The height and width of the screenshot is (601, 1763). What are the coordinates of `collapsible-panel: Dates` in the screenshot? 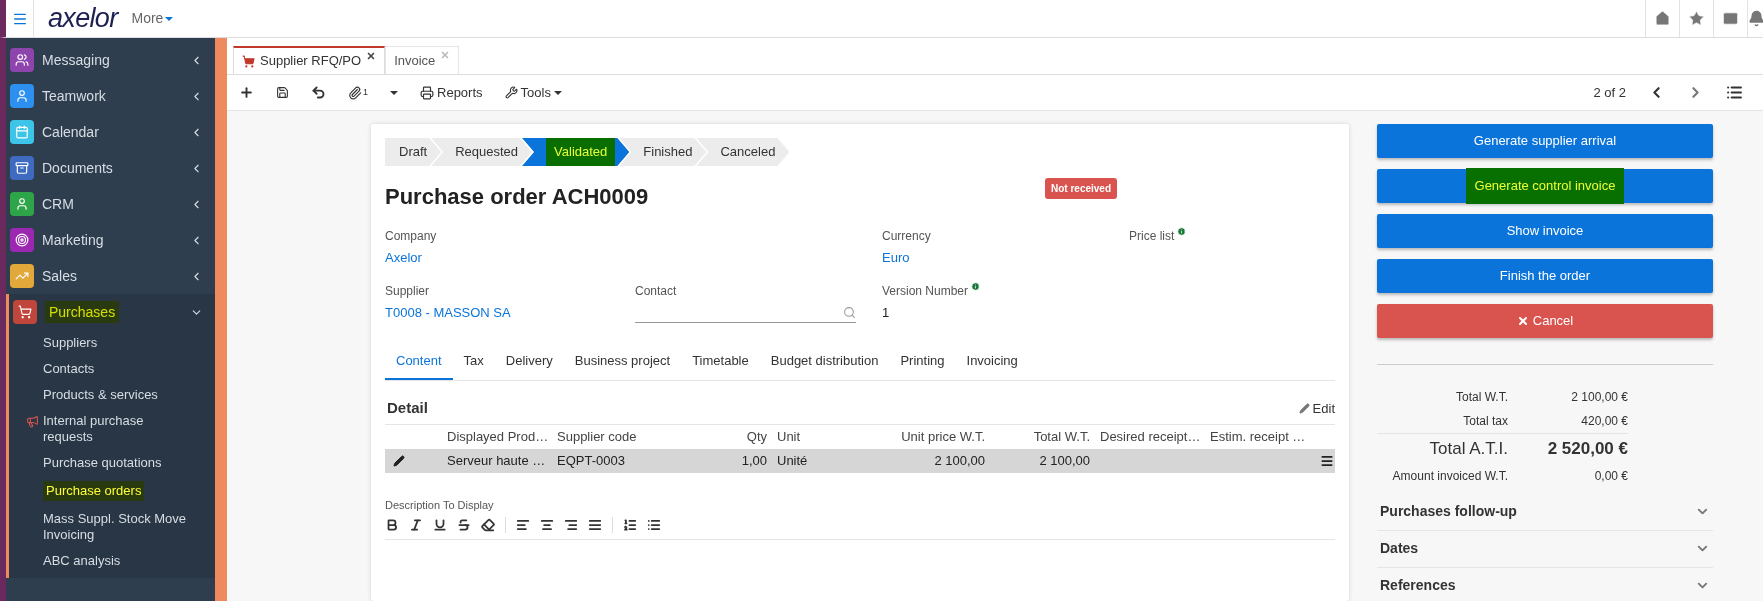 It's located at (1545, 549).